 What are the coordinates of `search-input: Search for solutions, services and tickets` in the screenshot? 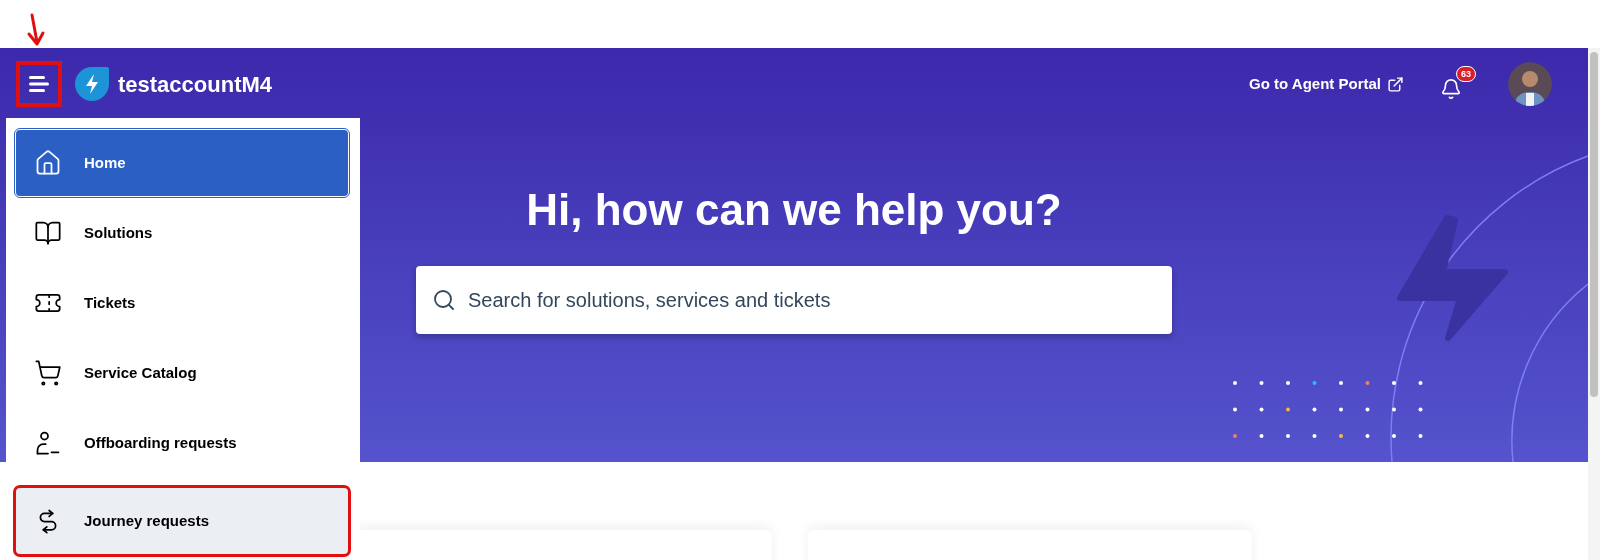 It's located at (812, 300).